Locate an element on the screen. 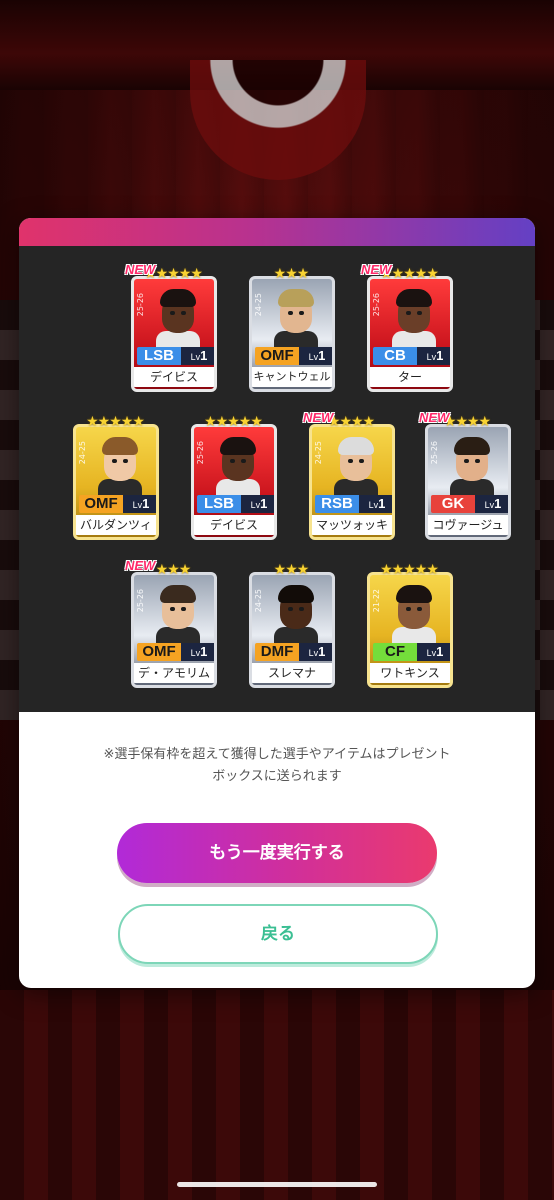 This screenshot has width=554, height=1200. card-face: 24-25 OMF Lv1 キャントウェル is located at coordinates (292, 334).